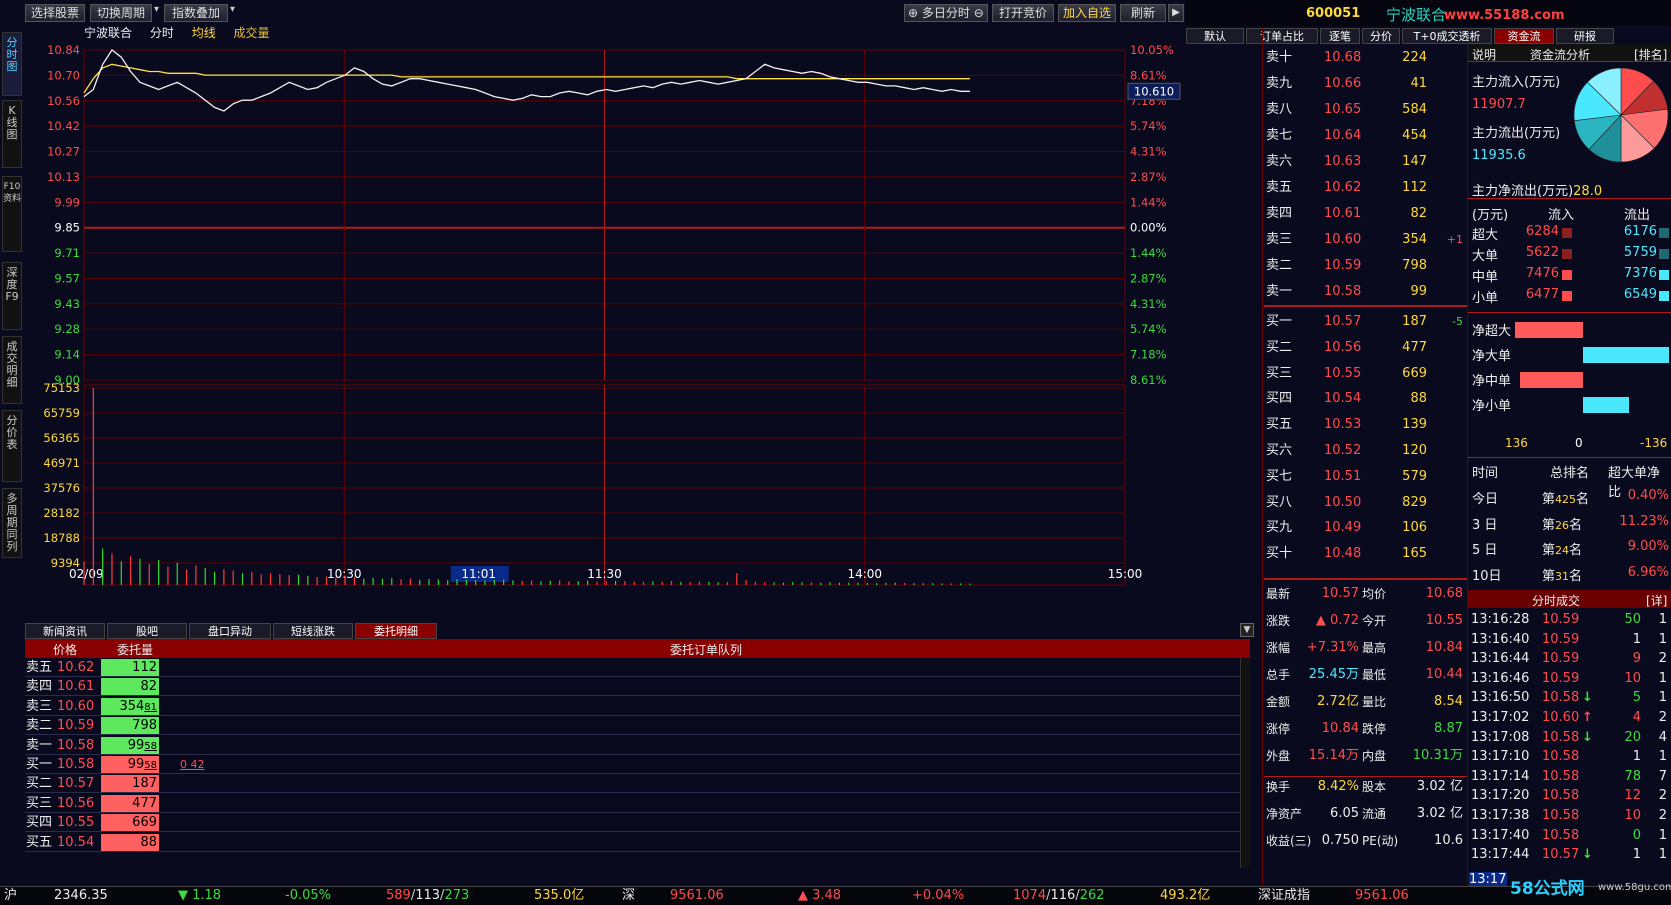  Describe the element at coordinates (697, 896) in the screenshot. I see `sz-index: 9561.06` at that location.